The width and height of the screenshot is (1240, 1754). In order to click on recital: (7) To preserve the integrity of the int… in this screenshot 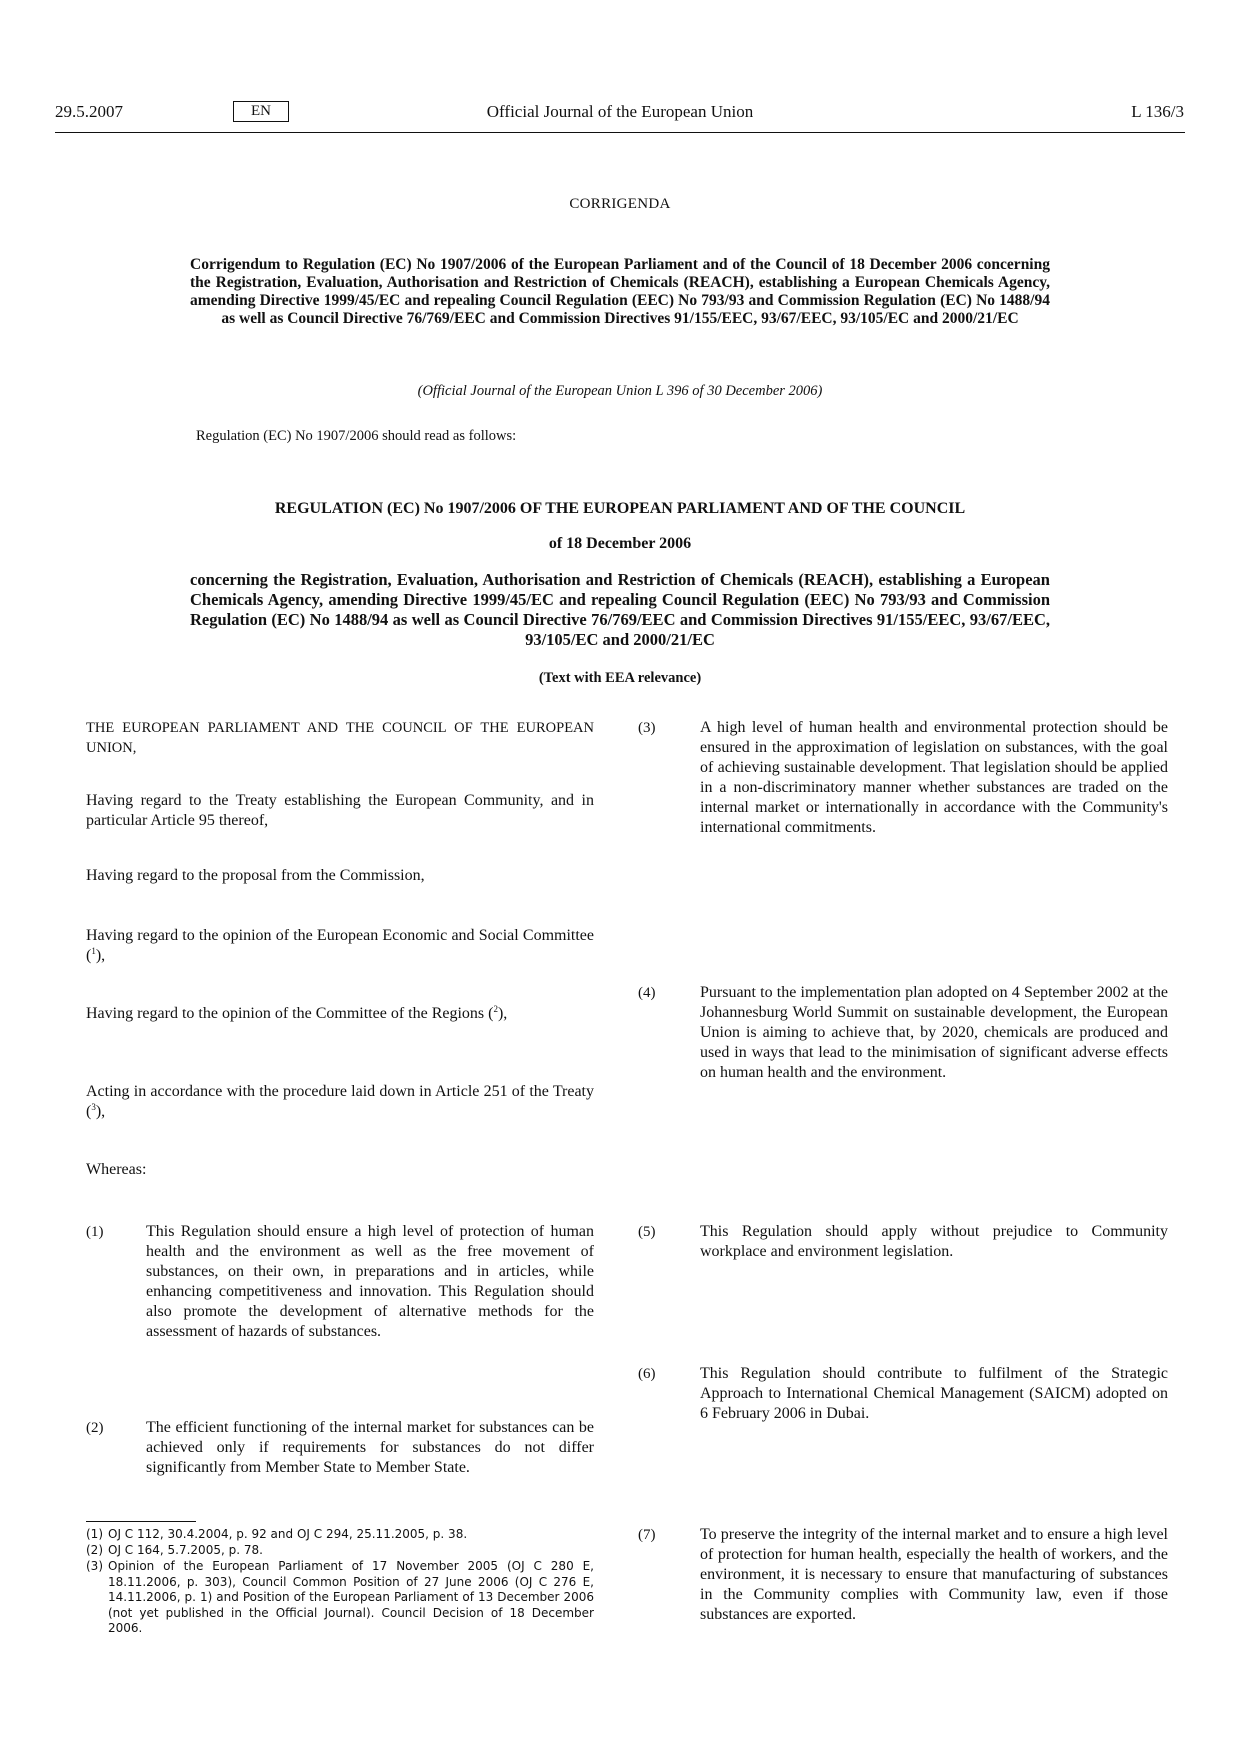, I will do `click(903, 1575)`.